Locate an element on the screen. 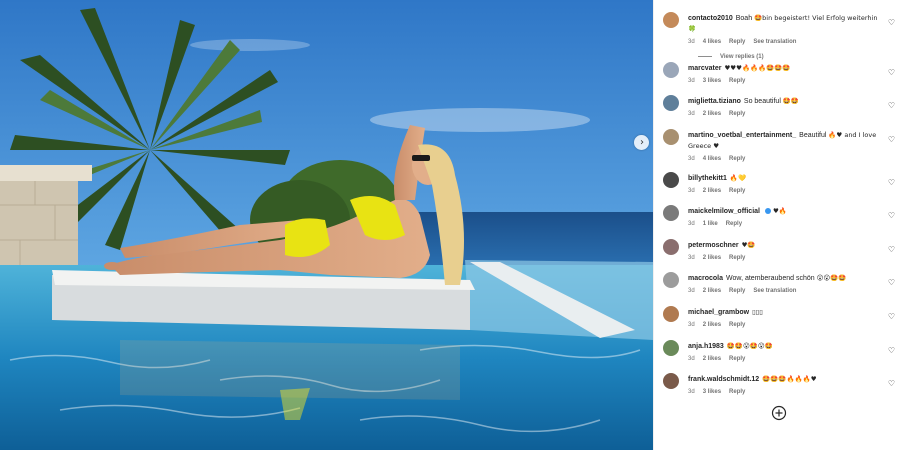 This screenshot has width=900, height=450. comment-username: miglietta.tiziano is located at coordinates (714, 101).